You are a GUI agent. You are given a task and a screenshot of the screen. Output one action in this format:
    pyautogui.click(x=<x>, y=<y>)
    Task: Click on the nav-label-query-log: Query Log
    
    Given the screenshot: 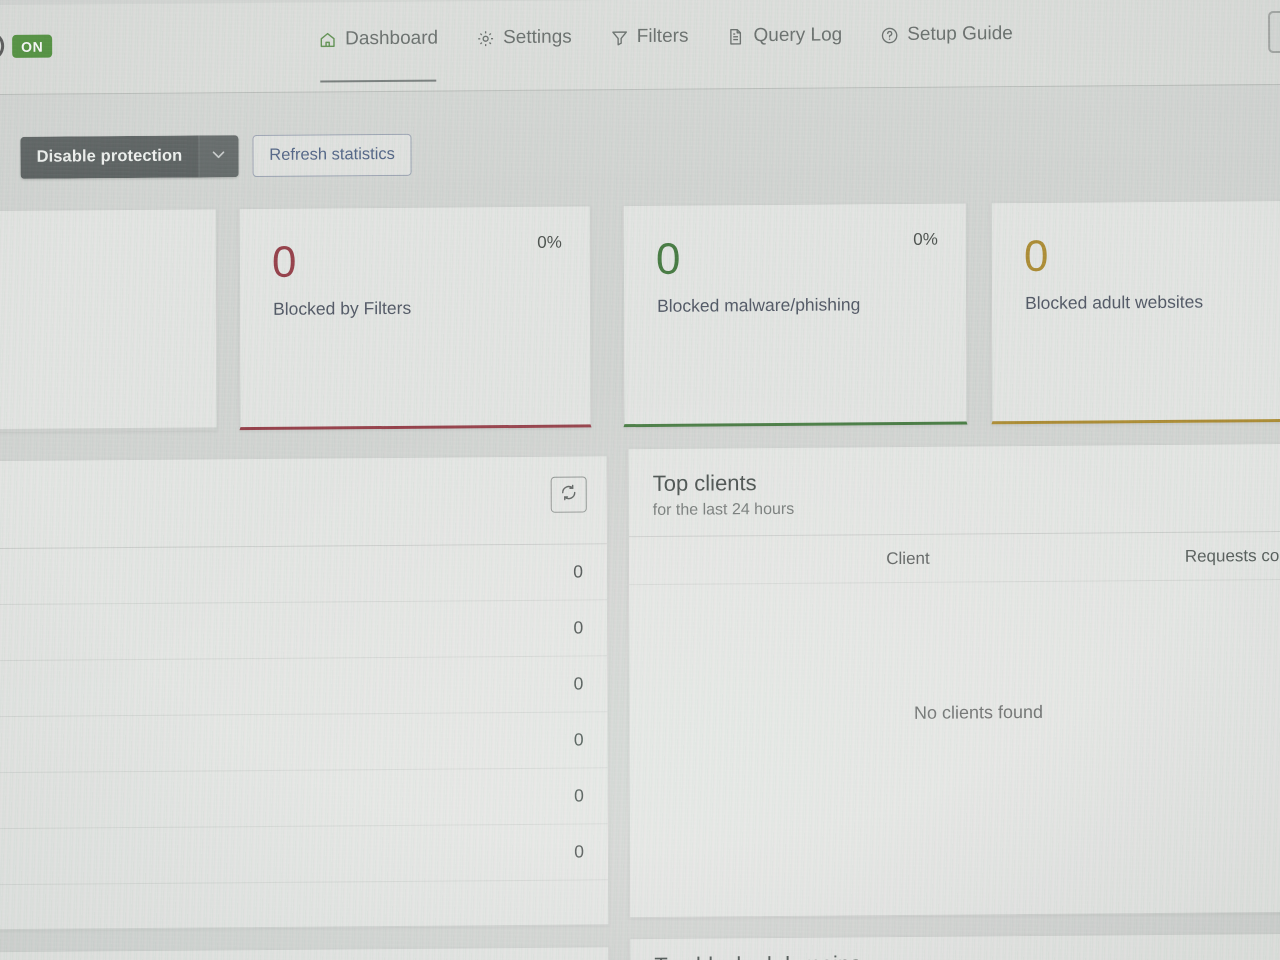 What is the action you would take?
    pyautogui.click(x=798, y=35)
    